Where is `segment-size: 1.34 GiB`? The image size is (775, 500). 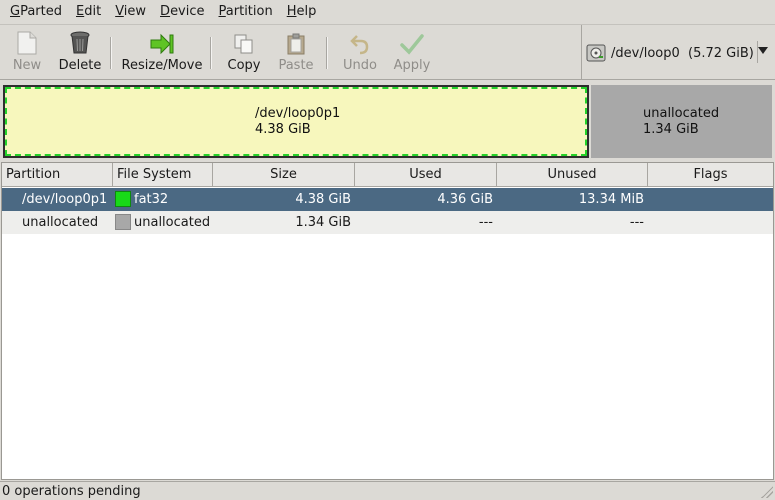 segment-size: 1.34 GiB is located at coordinates (671, 129).